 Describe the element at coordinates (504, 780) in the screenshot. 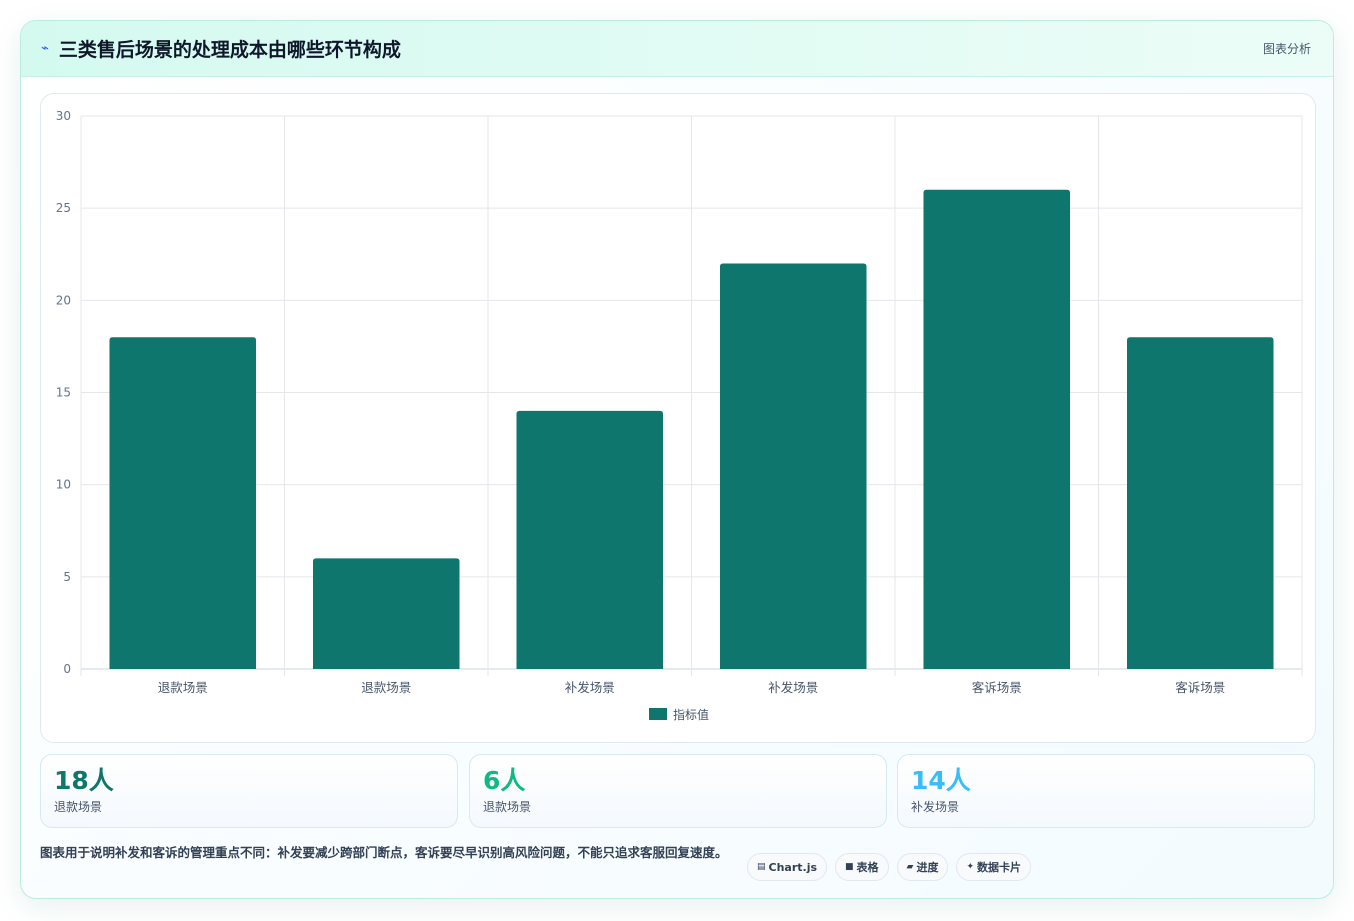

I see `stat-value: 6人` at that location.